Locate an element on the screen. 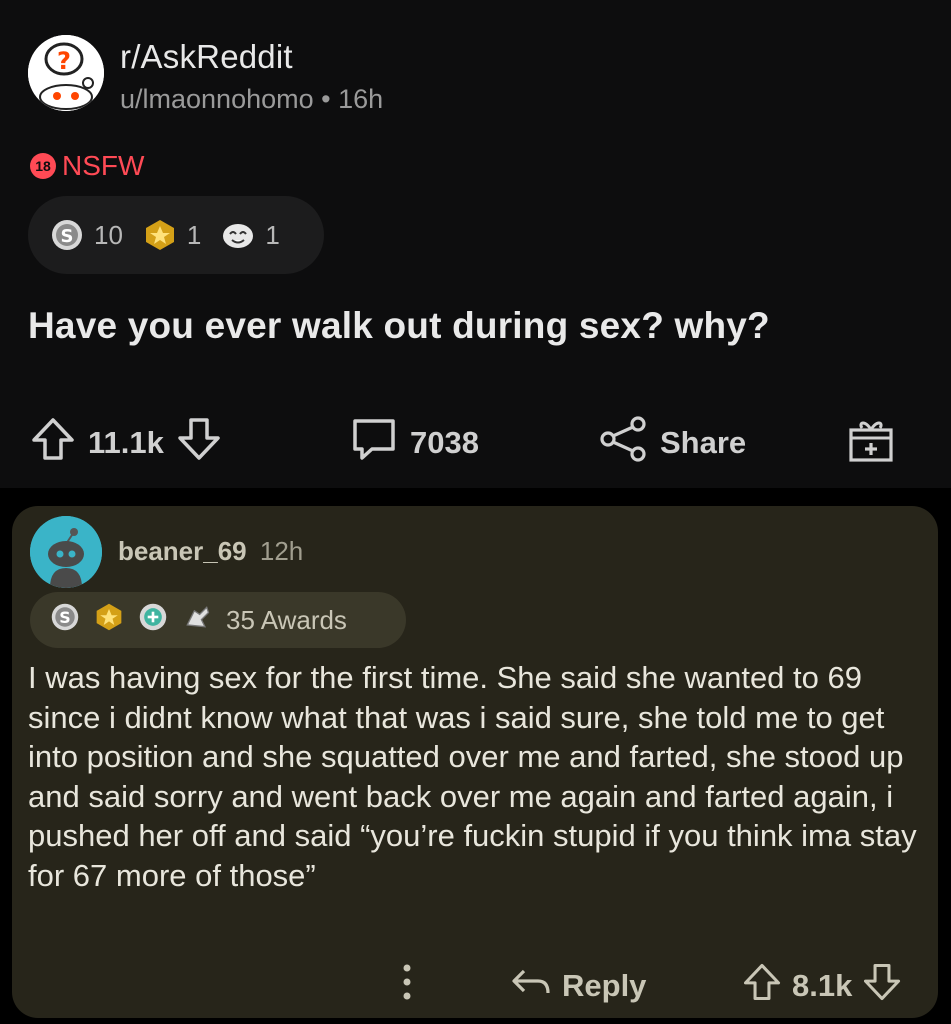  awards-total: 35 Awards is located at coordinates (286, 619).